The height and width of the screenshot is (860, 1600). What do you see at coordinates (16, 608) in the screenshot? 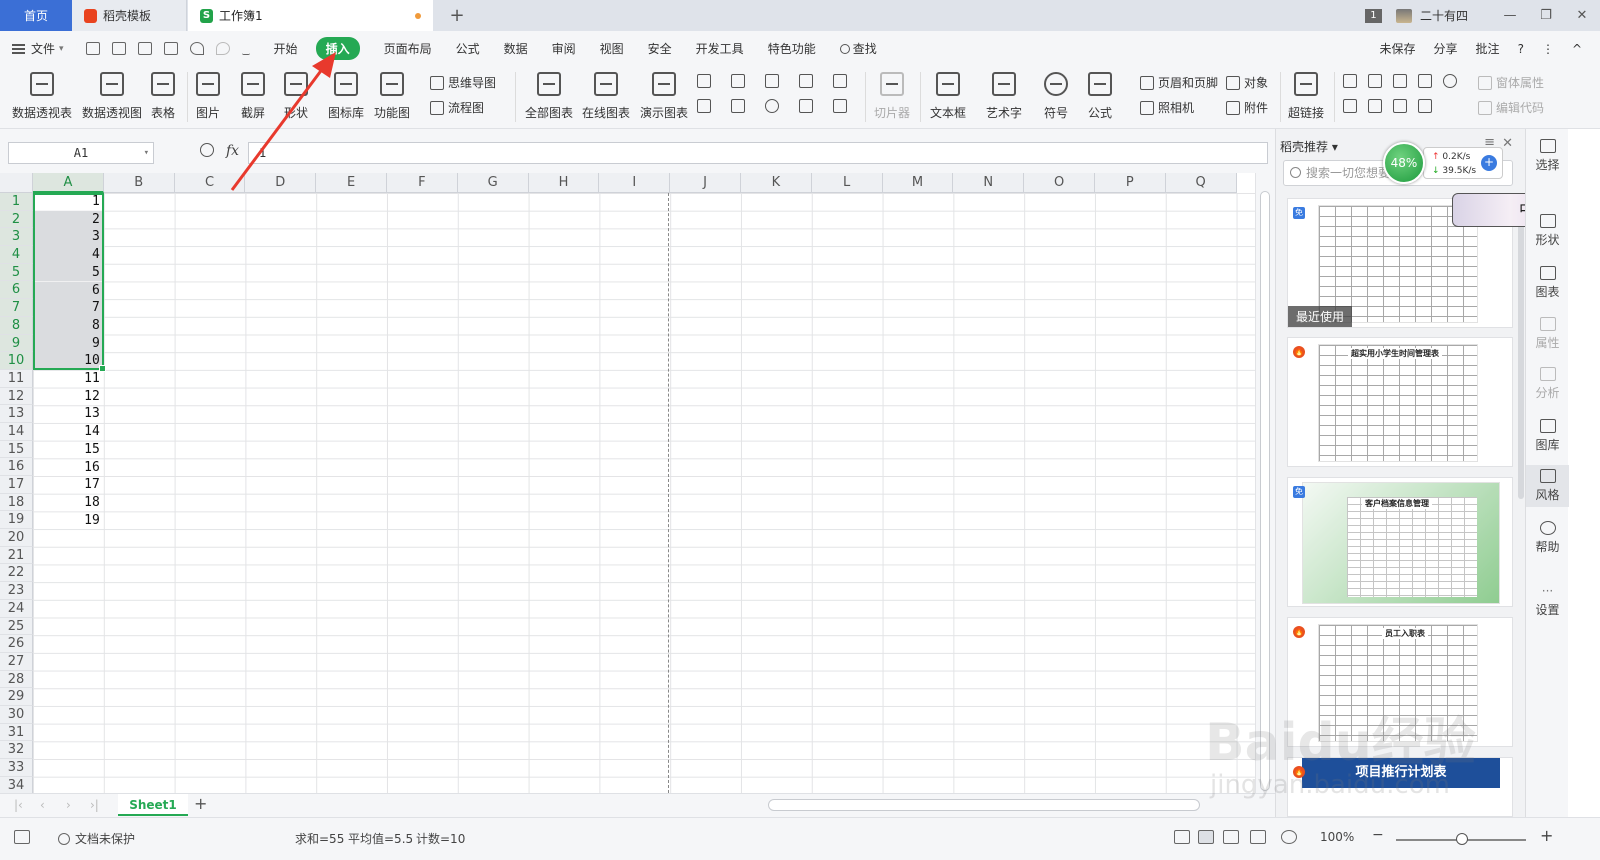
I see `row-header: 24` at bounding box center [16, 608].